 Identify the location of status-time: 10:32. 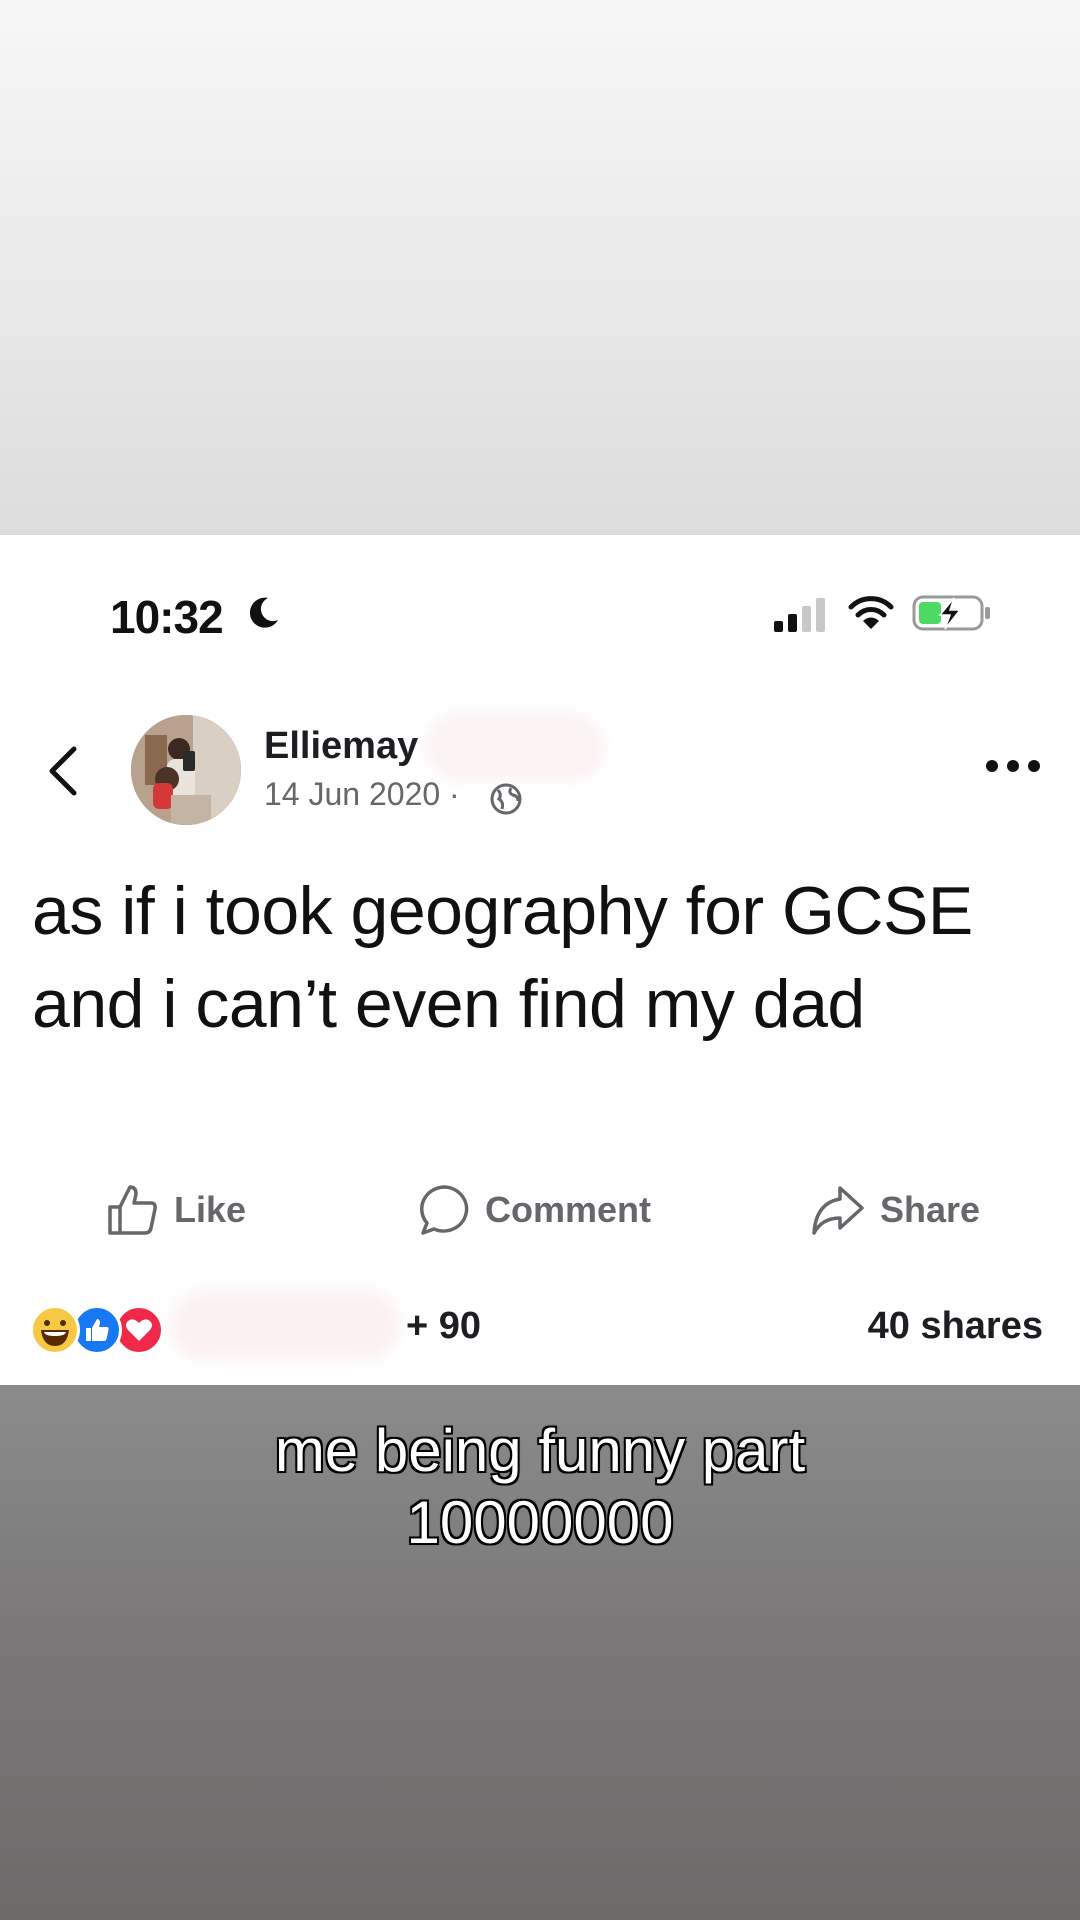
(167, 617).